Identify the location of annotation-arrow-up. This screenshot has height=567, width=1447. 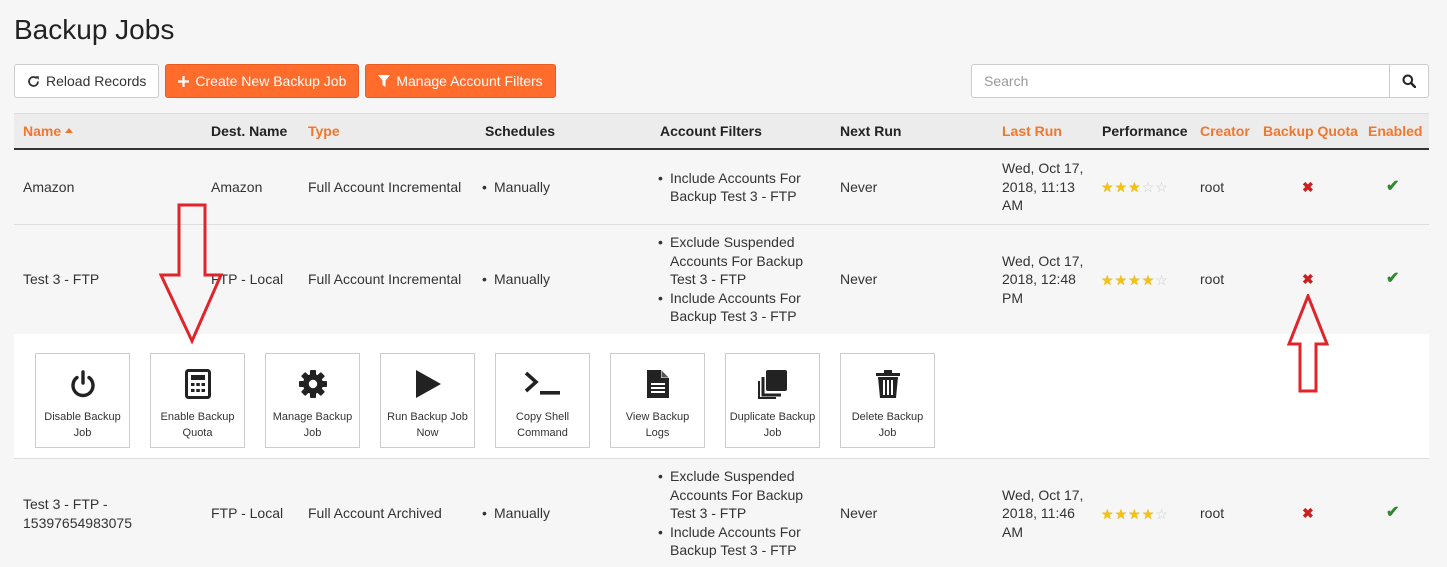
(1308, 343).